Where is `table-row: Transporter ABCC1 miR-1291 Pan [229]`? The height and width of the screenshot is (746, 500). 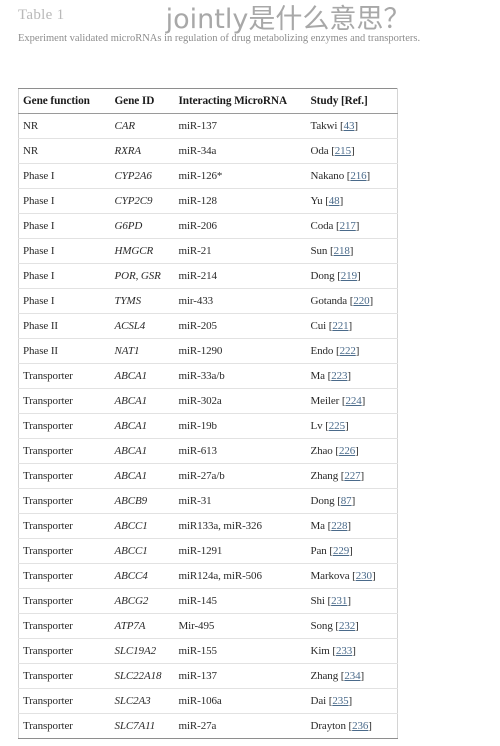
table-row: Transporter ABCC1 miR-1291 Pan [229] is located at coordinates (208, 551).